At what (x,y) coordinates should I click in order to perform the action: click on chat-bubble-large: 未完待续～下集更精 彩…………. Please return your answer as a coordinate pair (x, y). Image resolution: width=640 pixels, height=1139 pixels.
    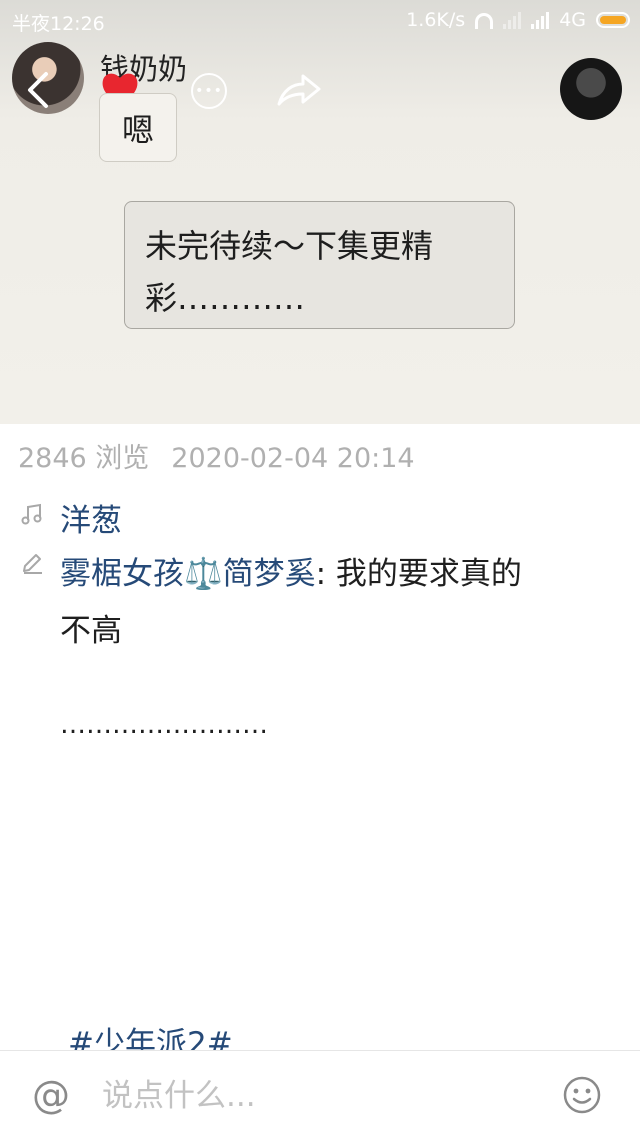
    Looking at the image, I should click on (319, 265).